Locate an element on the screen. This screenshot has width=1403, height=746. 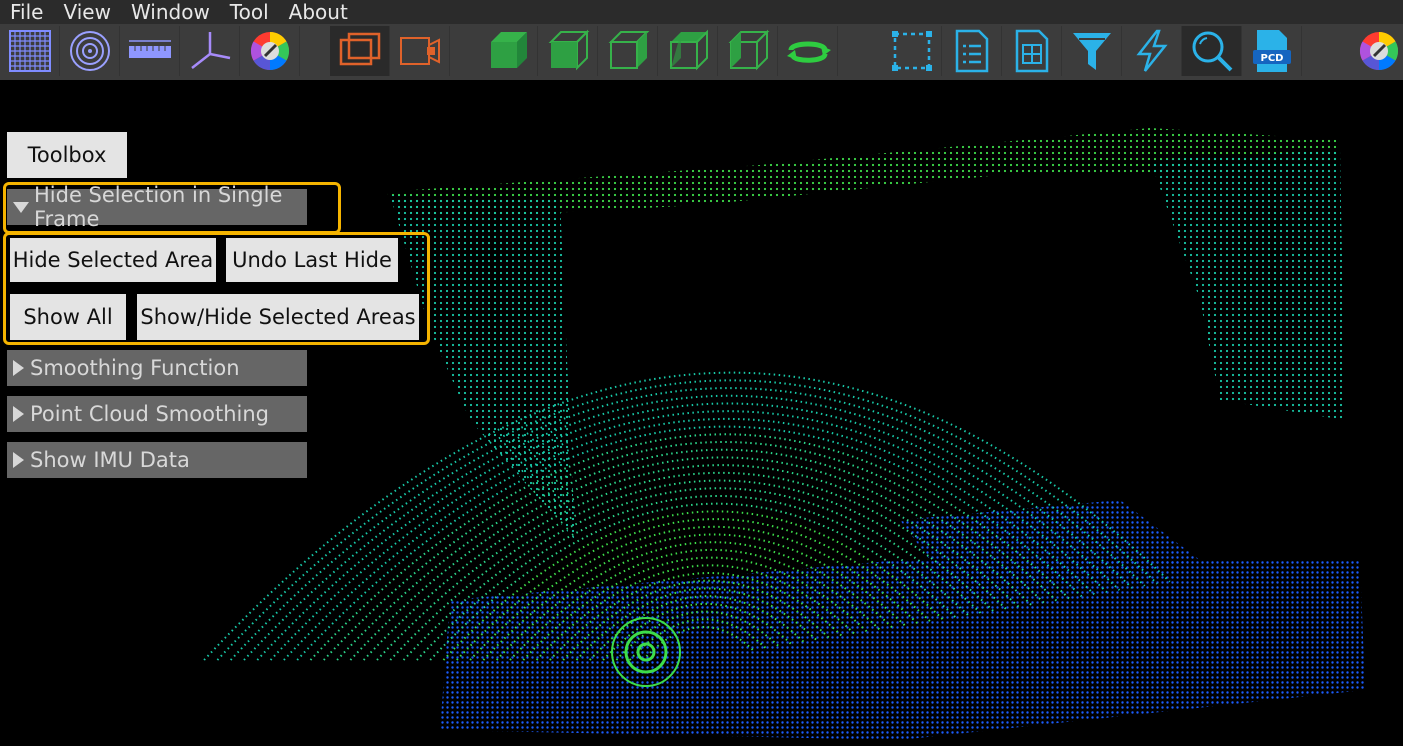
camera-box-button is located at coordinates (420, 51).